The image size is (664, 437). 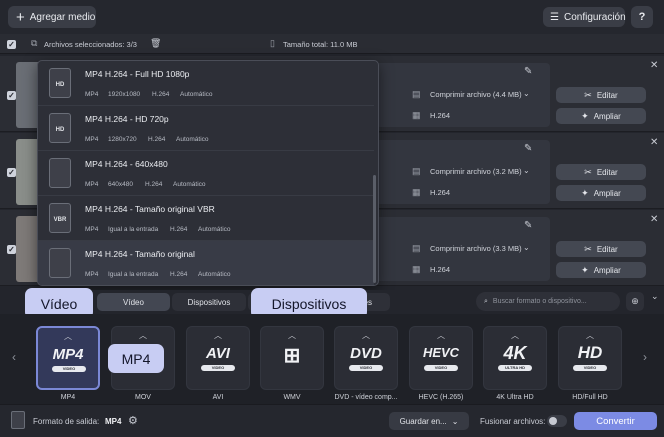 I want to click on chevron-left-icon: ‹, so click(x=14, y=357).